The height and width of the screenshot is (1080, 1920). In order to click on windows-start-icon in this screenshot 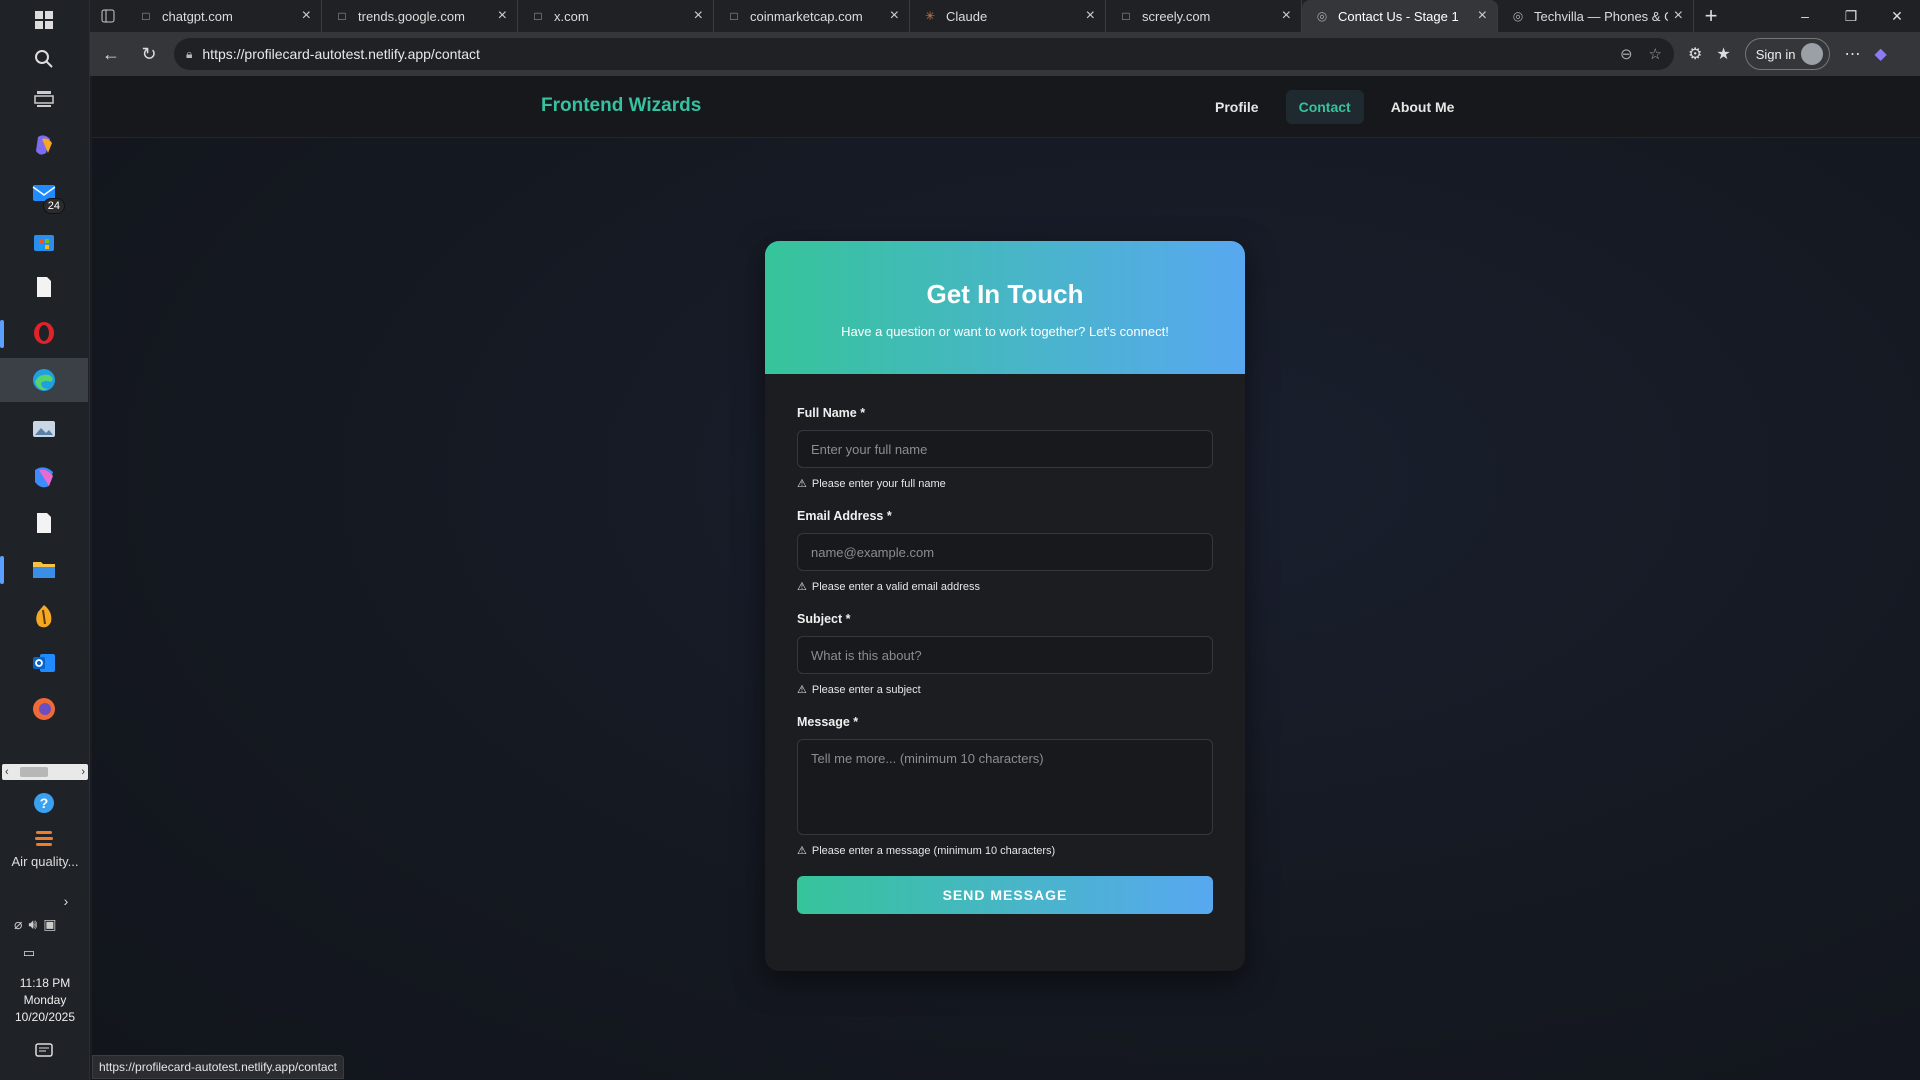, I will do `click(44, 20)`.